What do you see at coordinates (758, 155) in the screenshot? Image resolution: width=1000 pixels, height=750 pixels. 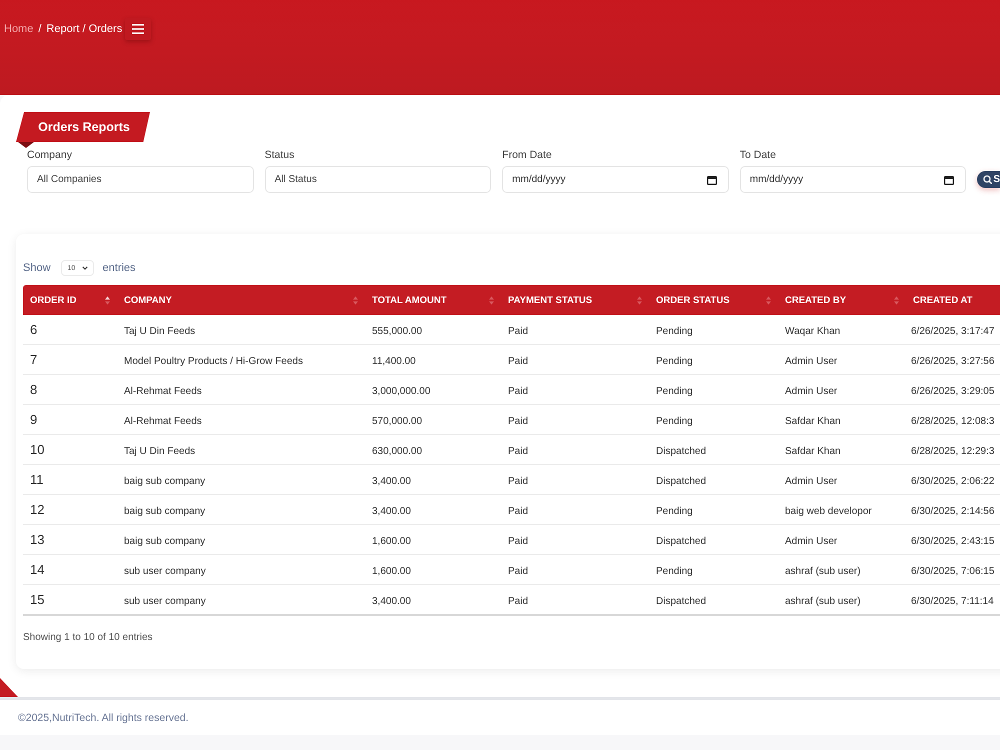 I see `field-label: To Date` at bounding box center [758, 155].